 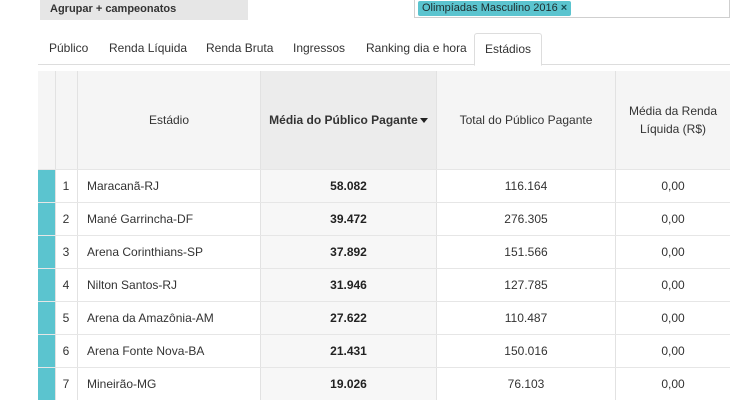 What do you see at coordinates (66, 252) in the screenshot?
I see `row-rank: 3` at bounding box center [66, 252].